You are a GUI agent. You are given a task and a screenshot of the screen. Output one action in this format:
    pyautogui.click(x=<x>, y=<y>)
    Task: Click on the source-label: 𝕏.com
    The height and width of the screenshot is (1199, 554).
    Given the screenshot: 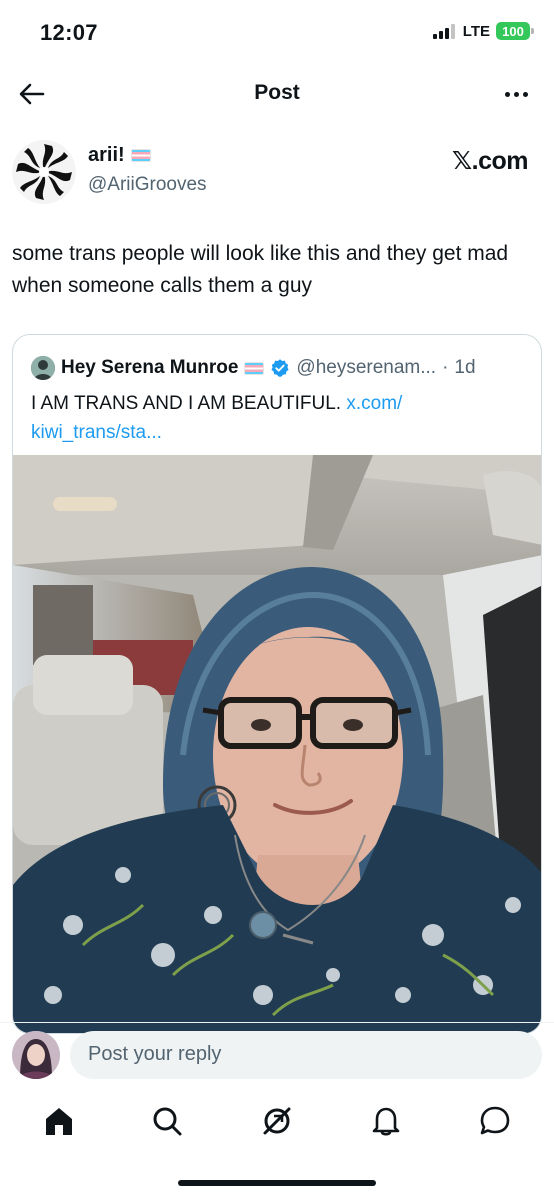 What is the action you would take?
    pyautogui.click(x=490, y=161)
    